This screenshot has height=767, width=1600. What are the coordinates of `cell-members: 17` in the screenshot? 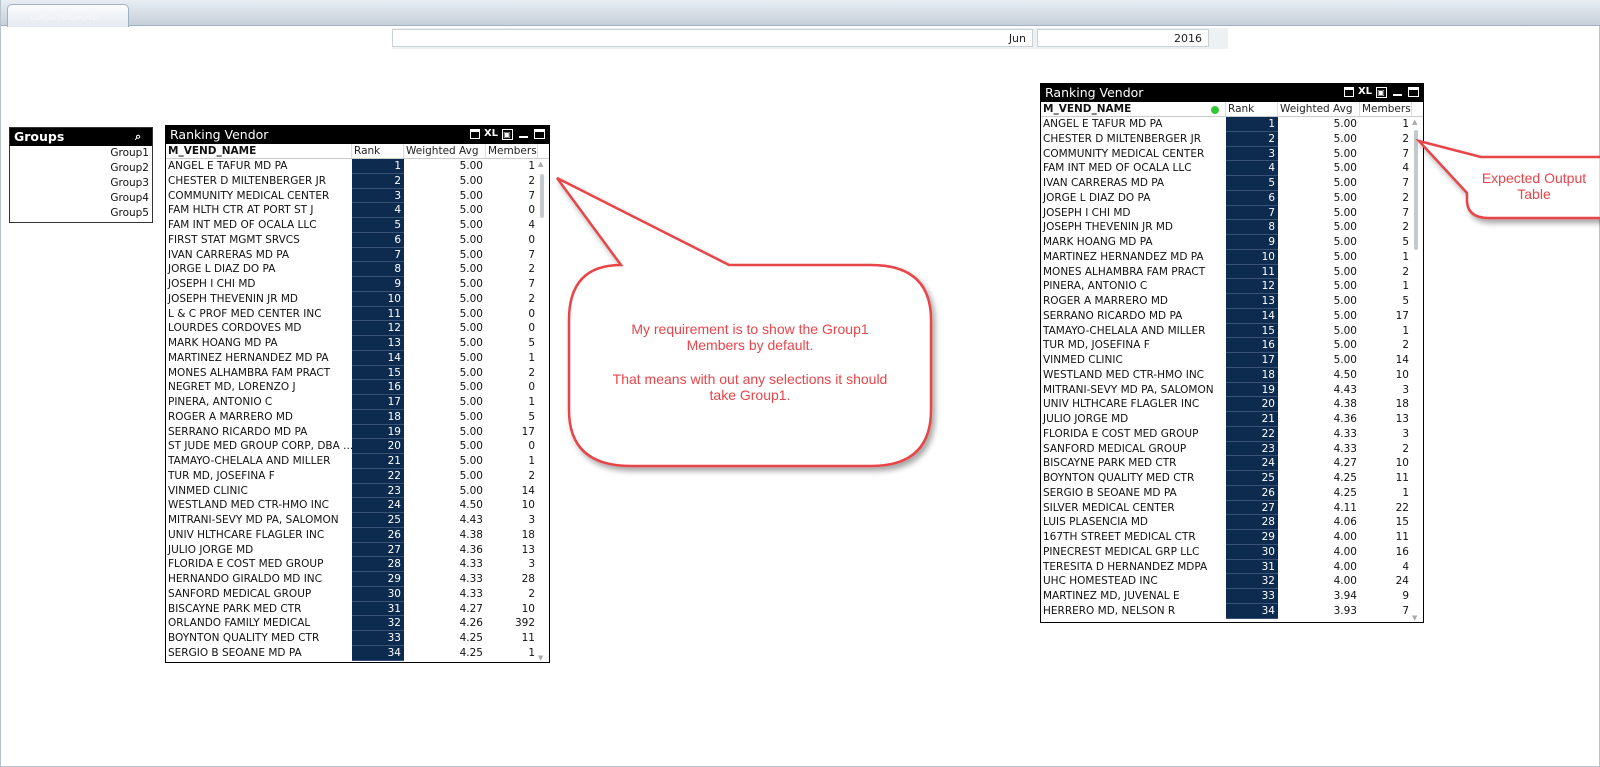 It's located at (512, 432).